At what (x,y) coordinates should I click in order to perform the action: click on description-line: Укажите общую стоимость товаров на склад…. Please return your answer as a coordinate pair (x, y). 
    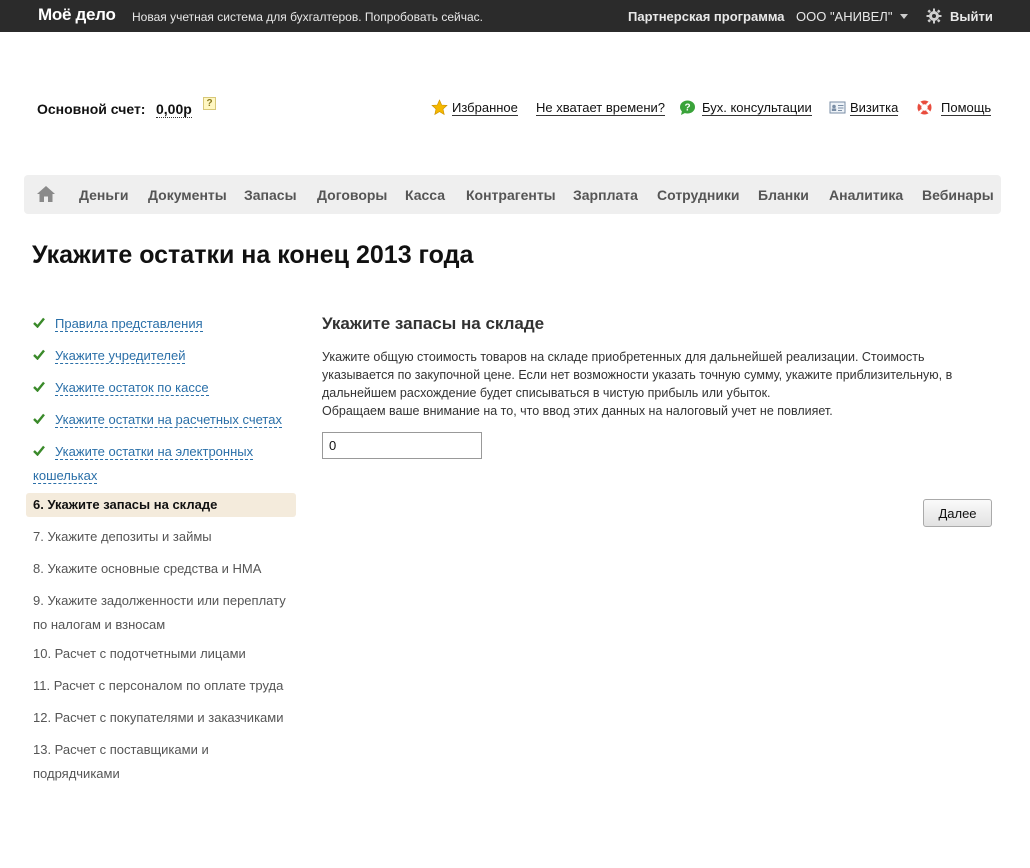
    Looking at the image, I should click on (623, 357).